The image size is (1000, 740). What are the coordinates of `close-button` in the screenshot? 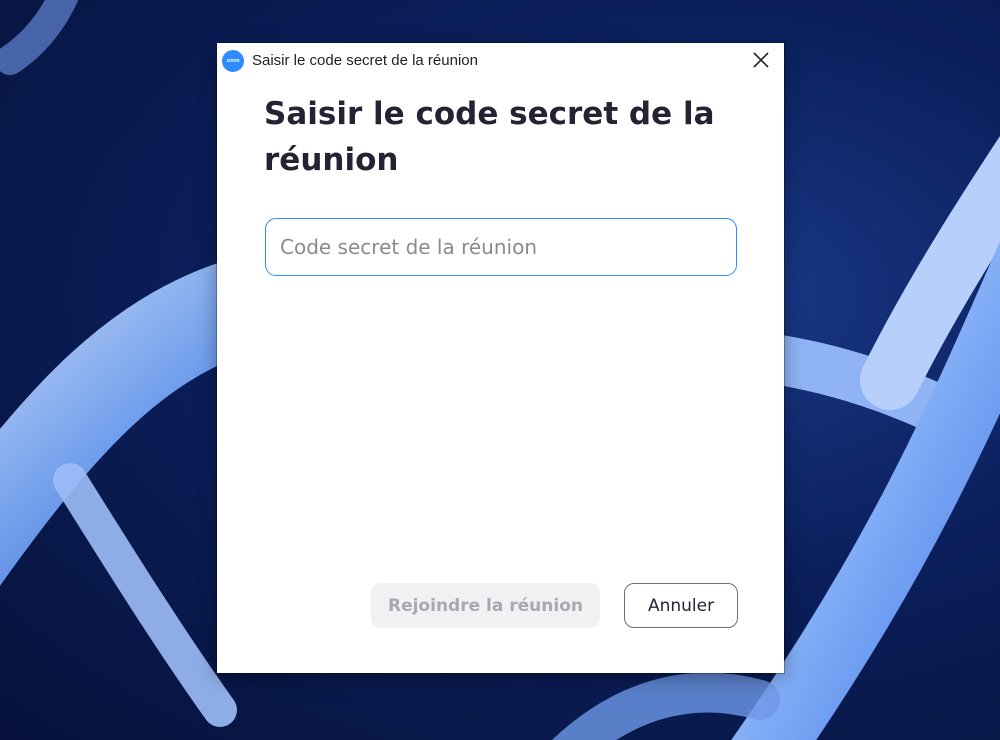 It's located at (761, 60).